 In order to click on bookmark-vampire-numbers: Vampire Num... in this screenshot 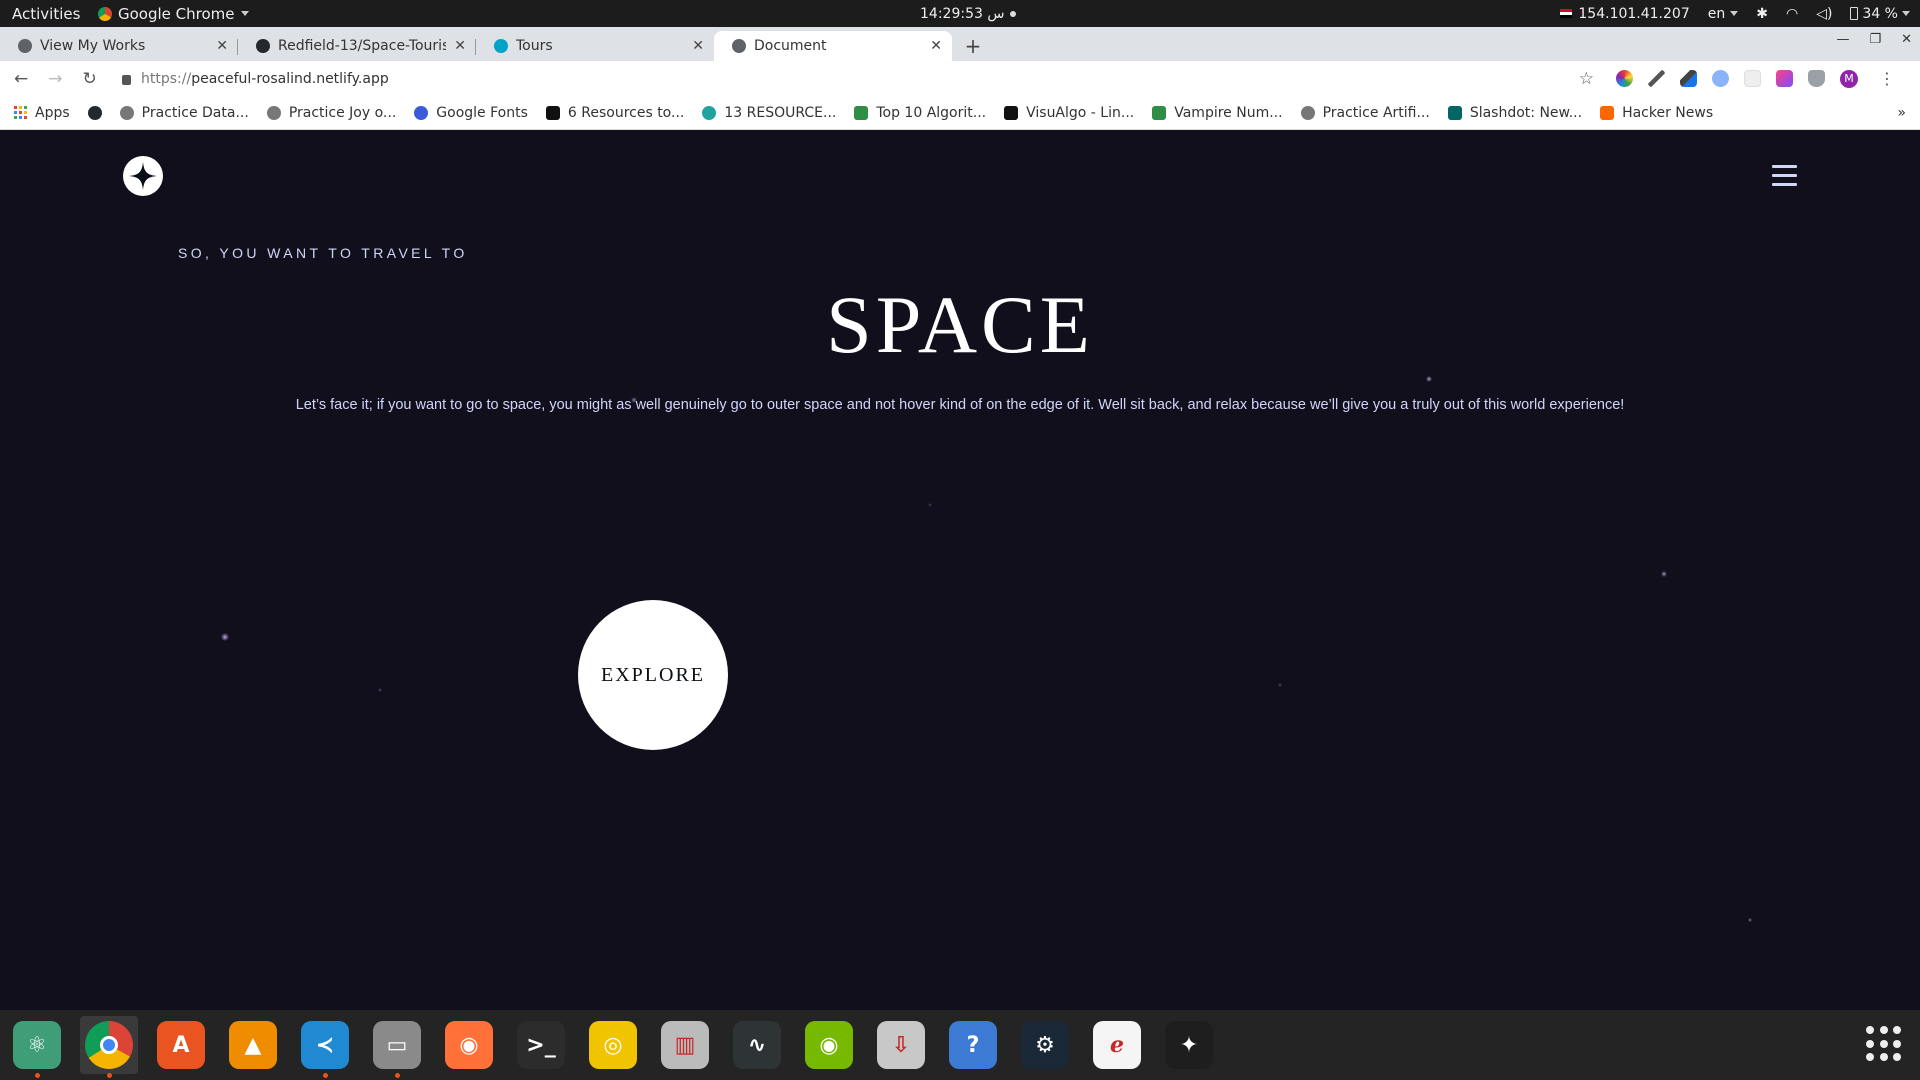, I will do `click(1217, 113)`.